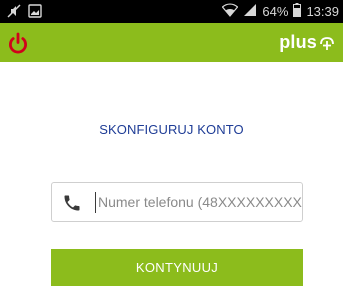  Describe the element at coordinates (199, 202) in the screenshot. I see `phone-number-input` at that location.